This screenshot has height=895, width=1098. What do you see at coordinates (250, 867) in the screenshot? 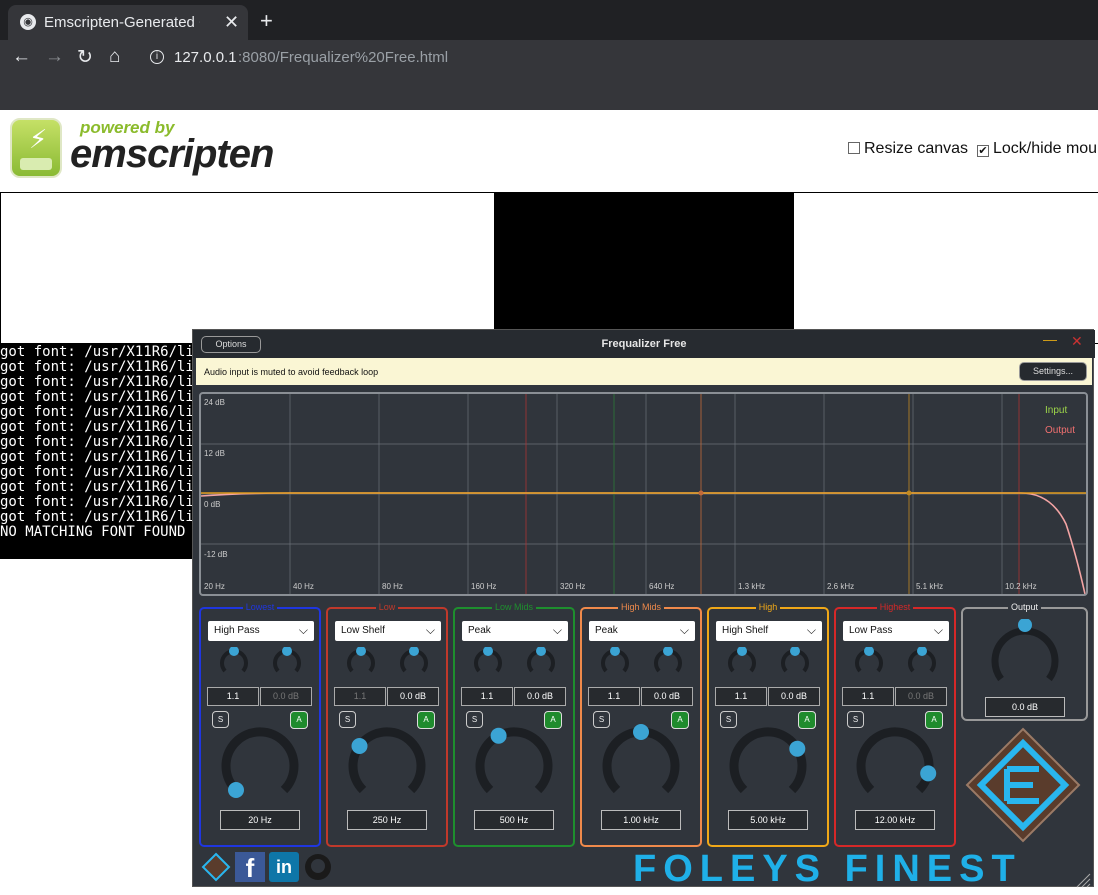
I see `facebook-icon: f` at bounding box center [250, 867].